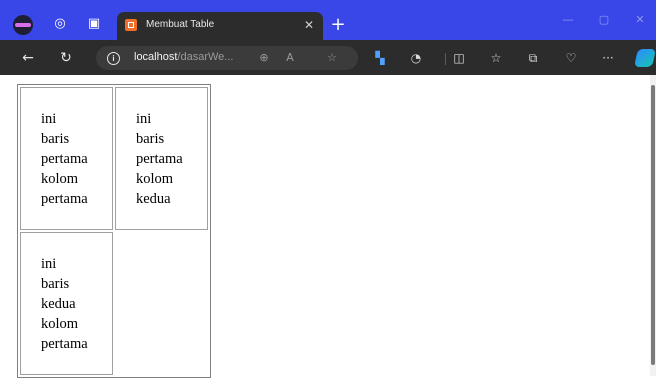 The height and width of the screenshot is (378, 656). What do you see at coordinates (94, 24) in the screenshot?
I see `tab-actions-icon: ▣` at bounding box center [94, 24].